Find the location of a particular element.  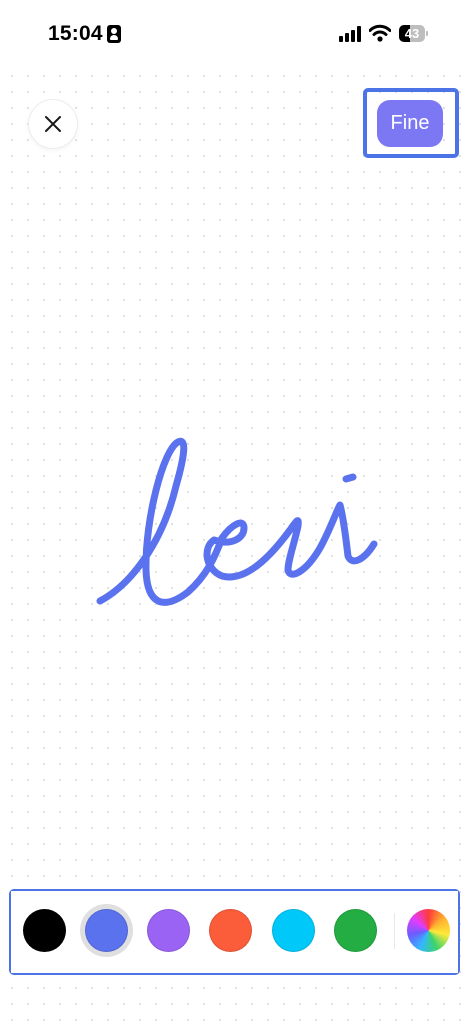

color-swatch-cyan is located at coordinates (293, 930).